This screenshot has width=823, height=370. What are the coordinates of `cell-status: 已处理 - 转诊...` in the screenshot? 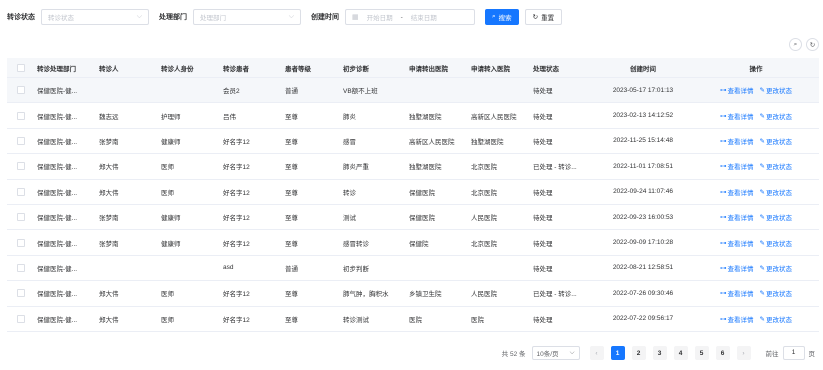 It's located at (555, 168).